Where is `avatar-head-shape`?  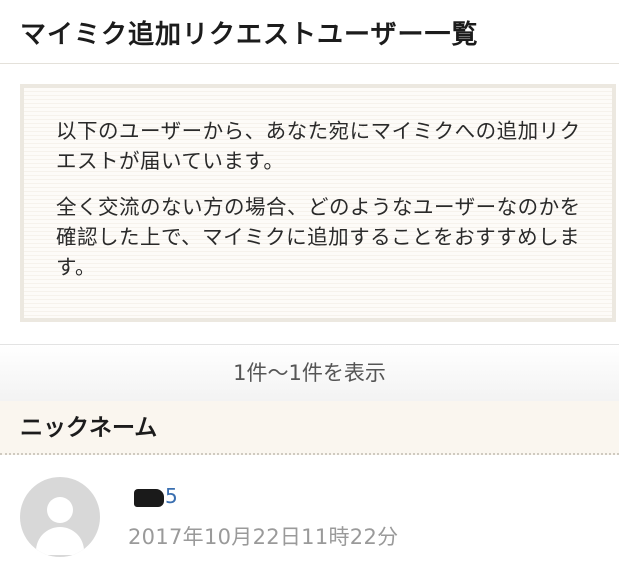 avatar-head-shape is located at coordinates (60, 510).